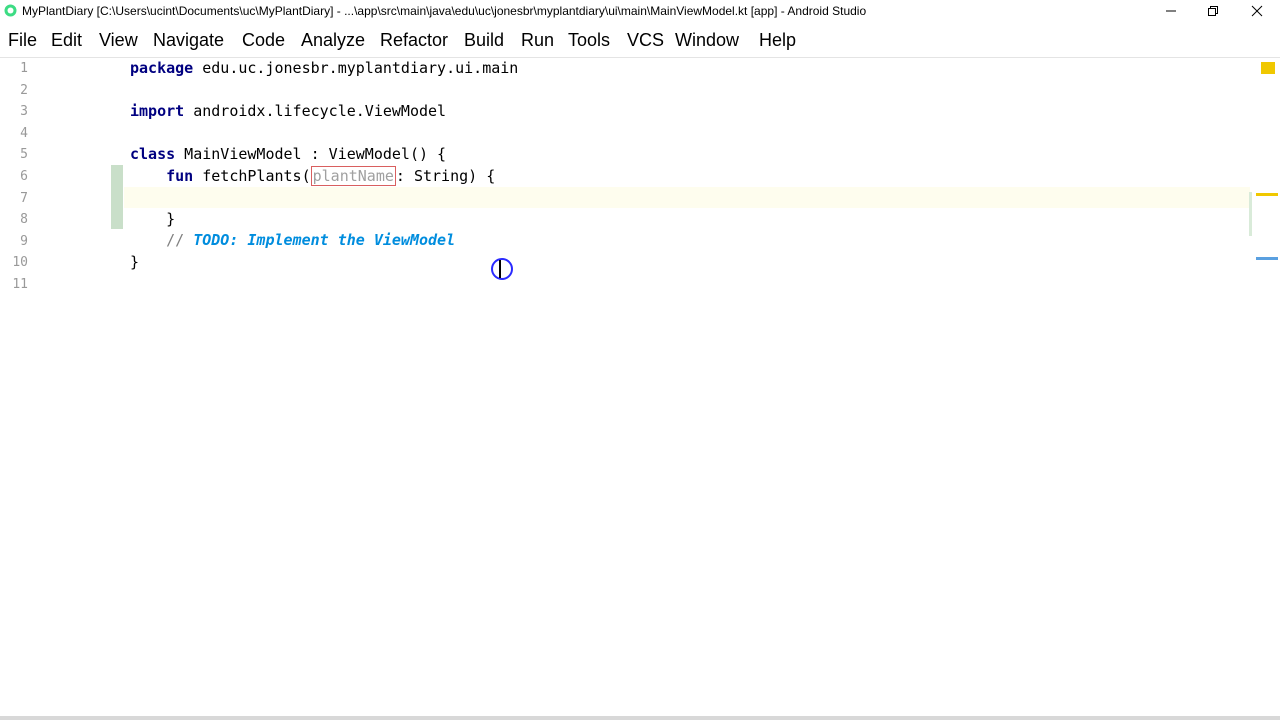 This screenshot has height=720, width=1280. What do you see at coordinates (20, 262) in the screenshot?
I see `line-number: 10` at bounding box center [20, 262].